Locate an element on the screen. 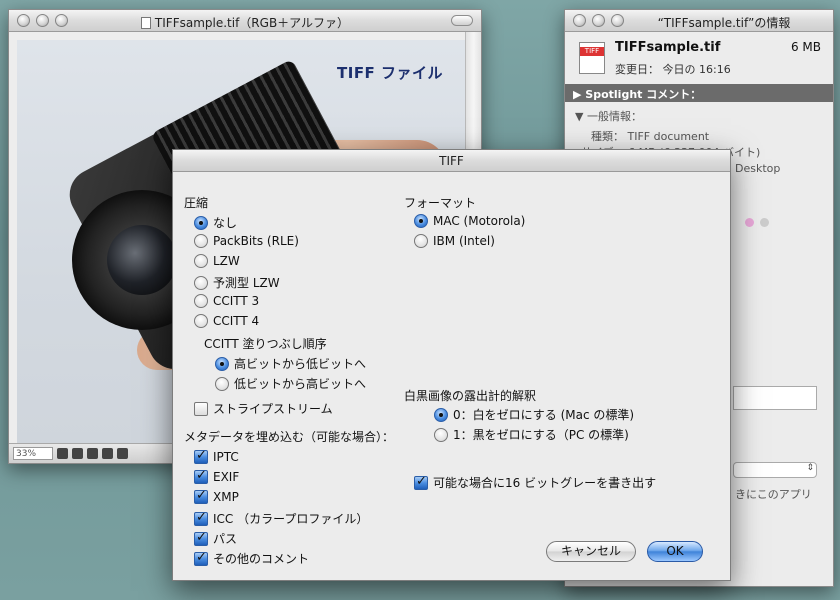 This screenshot has height=600, width=840. info-window-titlebar: “TIFFsample.tif”の情報 is located at coordinates (699, 21).